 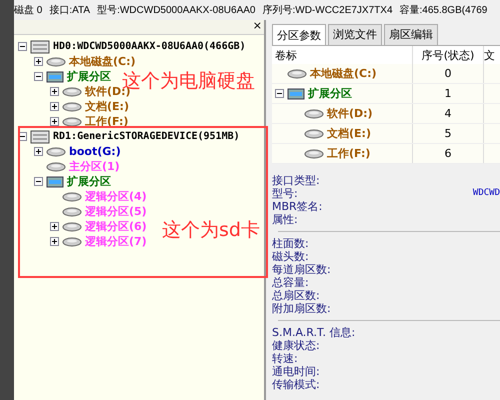 What do you see at coordinates (28, 10) in the screenshot?
I see `info-text: 磁盘 0` at bounding box center [28, 10].